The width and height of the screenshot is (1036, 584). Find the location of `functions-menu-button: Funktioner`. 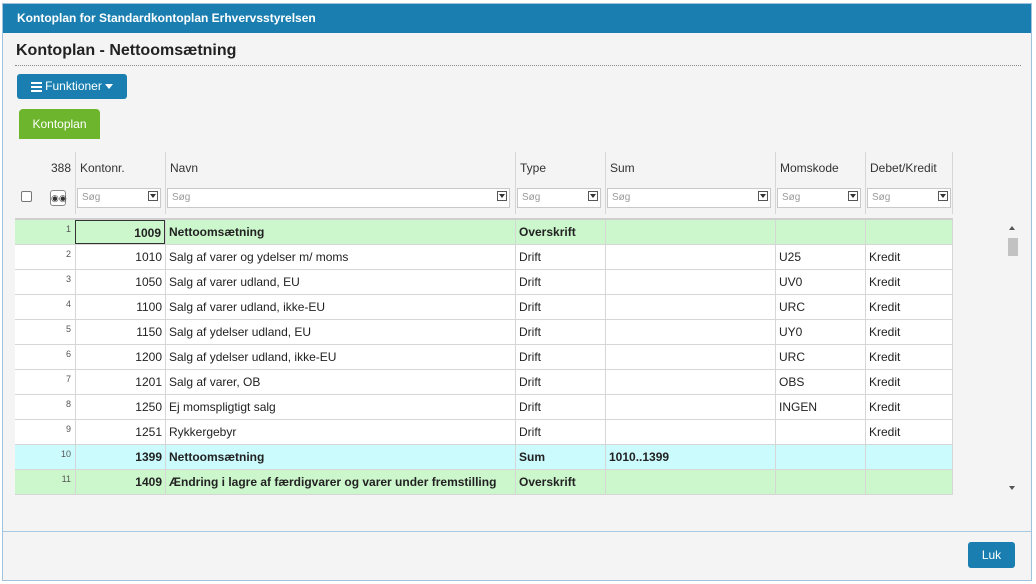

functions-menu-button: Funktioner is located at coordinates (72, 86).